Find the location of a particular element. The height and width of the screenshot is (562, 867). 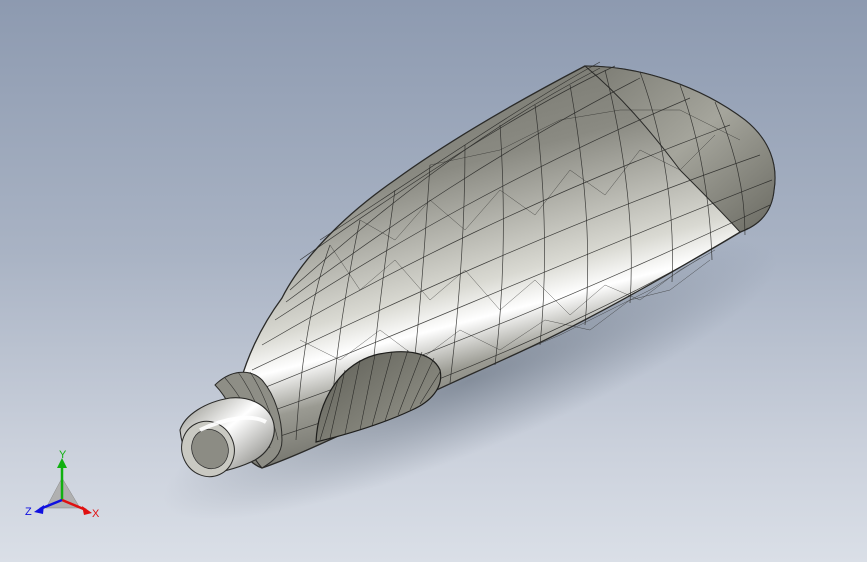

x-axis-arrow is located at coordinates (87, 510).